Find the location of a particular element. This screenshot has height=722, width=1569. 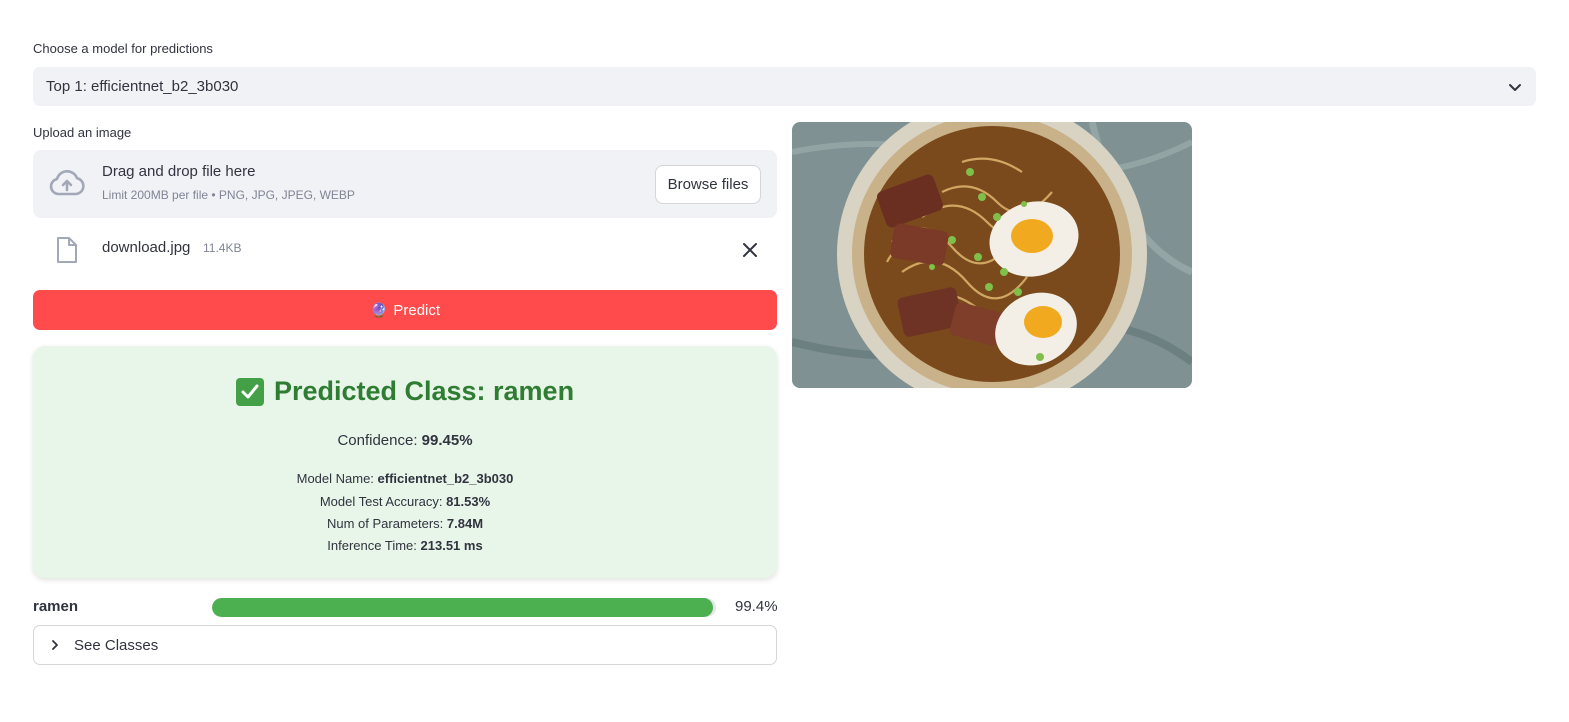

see-classes-expander: See Classes is located at coordinates (405, 645).